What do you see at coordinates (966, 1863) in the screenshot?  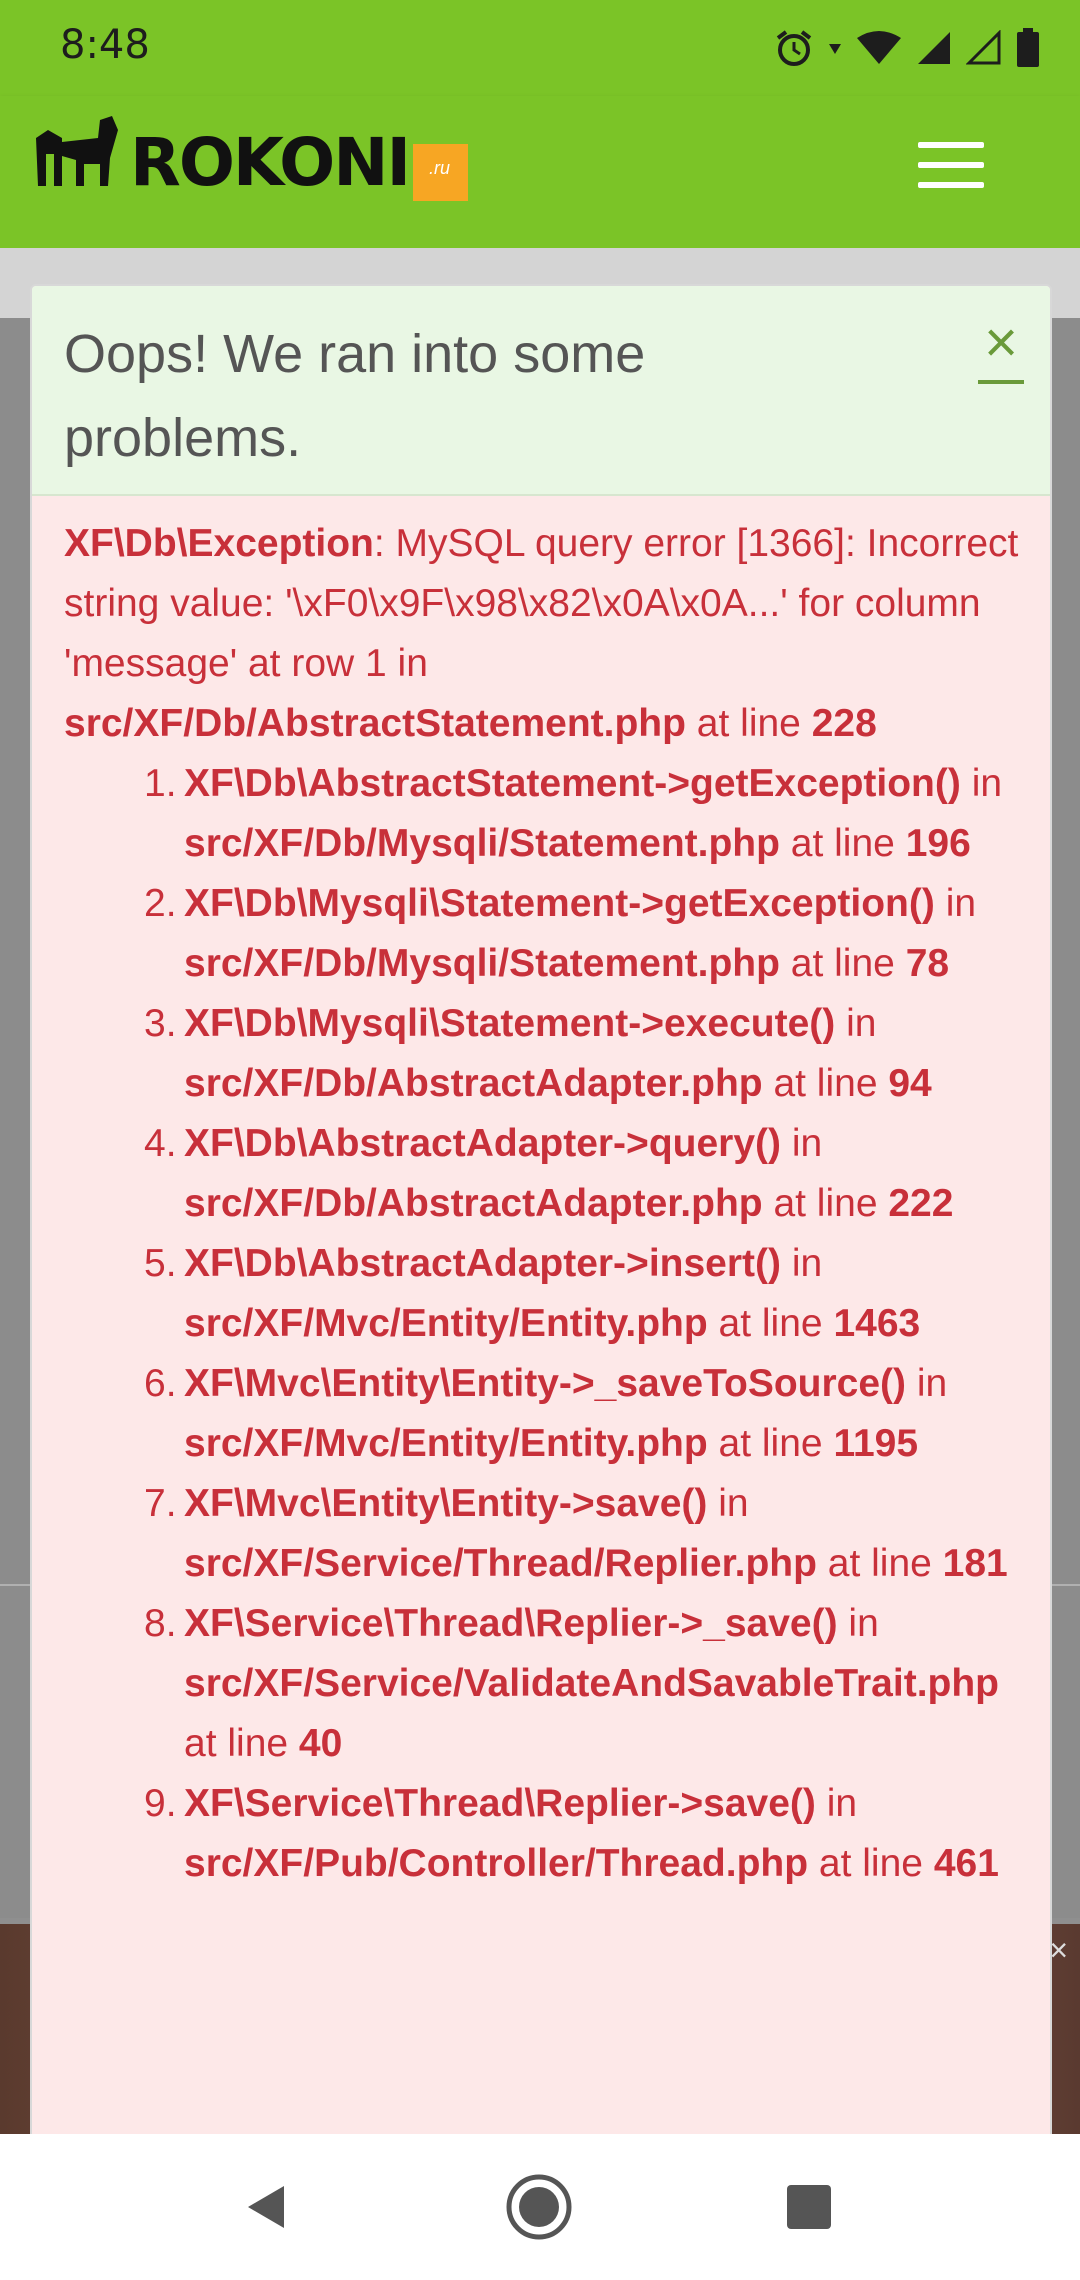 I see `trace-line: 461` at bounding box center [966, 1863].